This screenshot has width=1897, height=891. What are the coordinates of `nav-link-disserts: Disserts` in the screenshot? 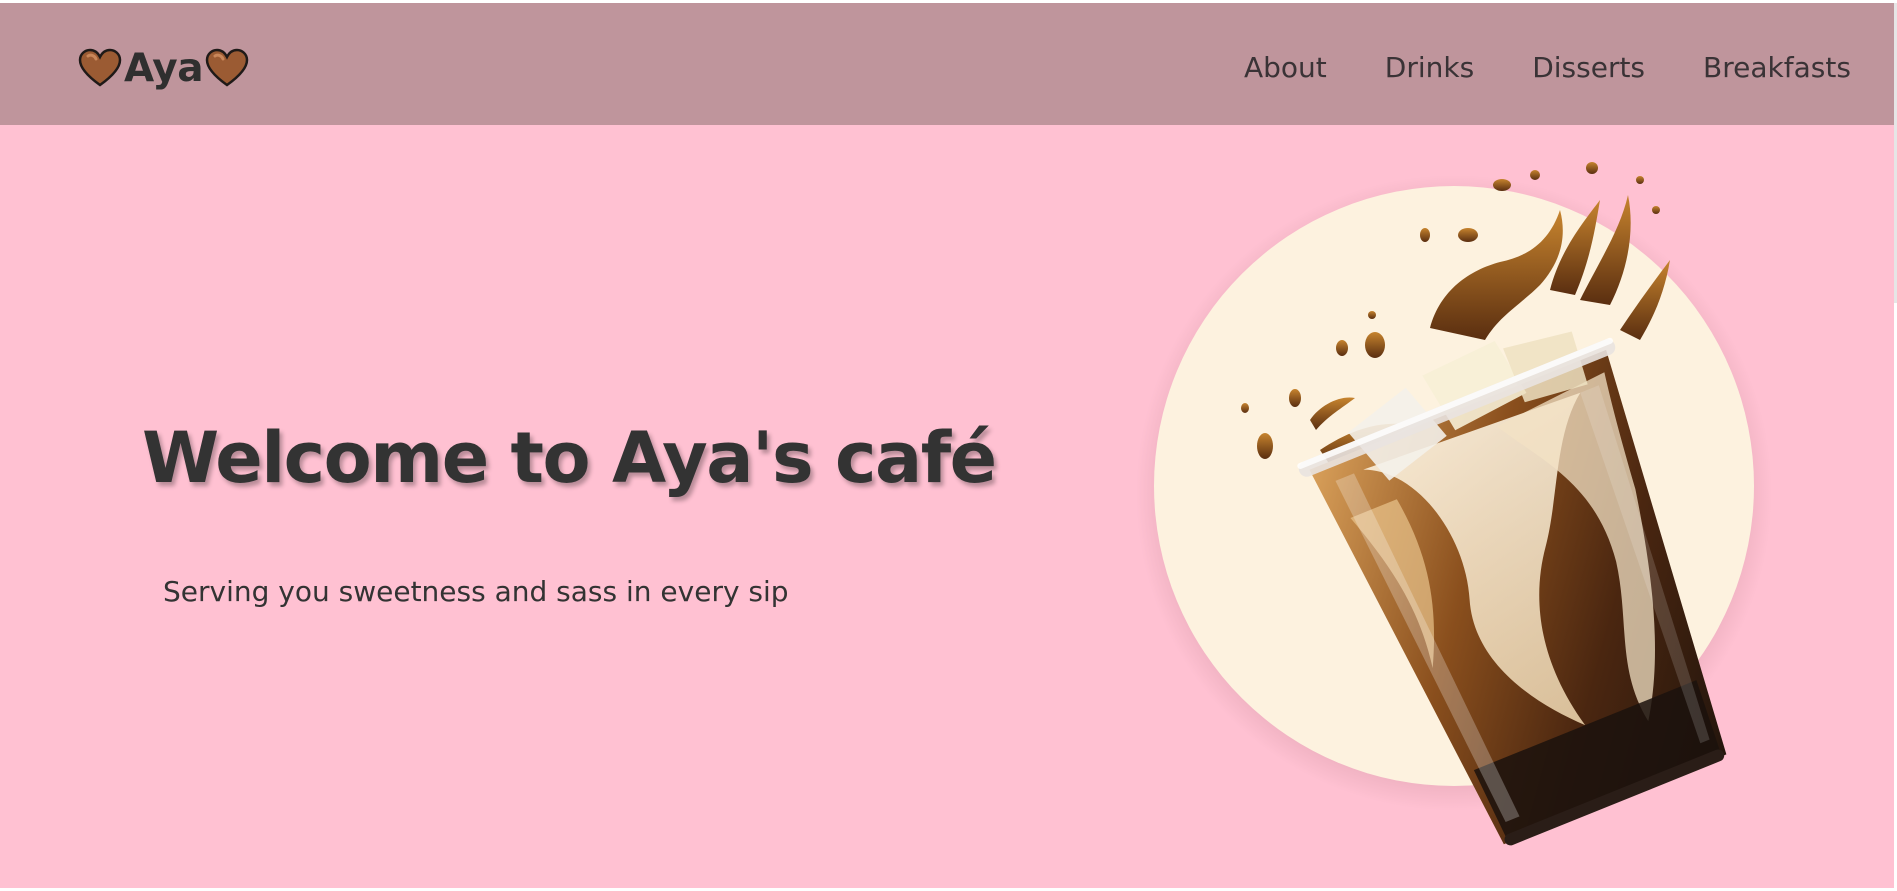 It's located at (1588, 67).